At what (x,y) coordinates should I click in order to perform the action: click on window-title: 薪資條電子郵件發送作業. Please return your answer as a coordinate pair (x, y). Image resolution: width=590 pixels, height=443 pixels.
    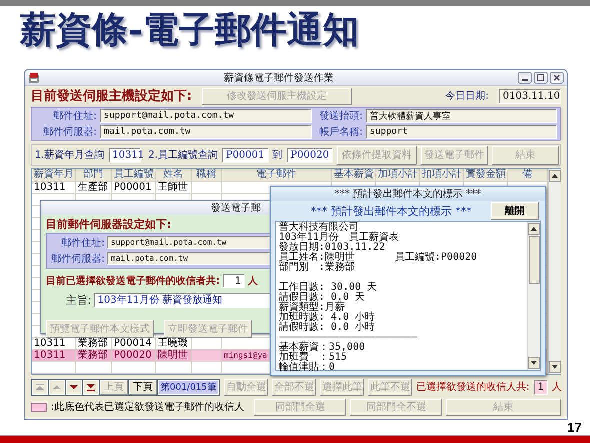
    Looking at the image, I should click on (279, 78).